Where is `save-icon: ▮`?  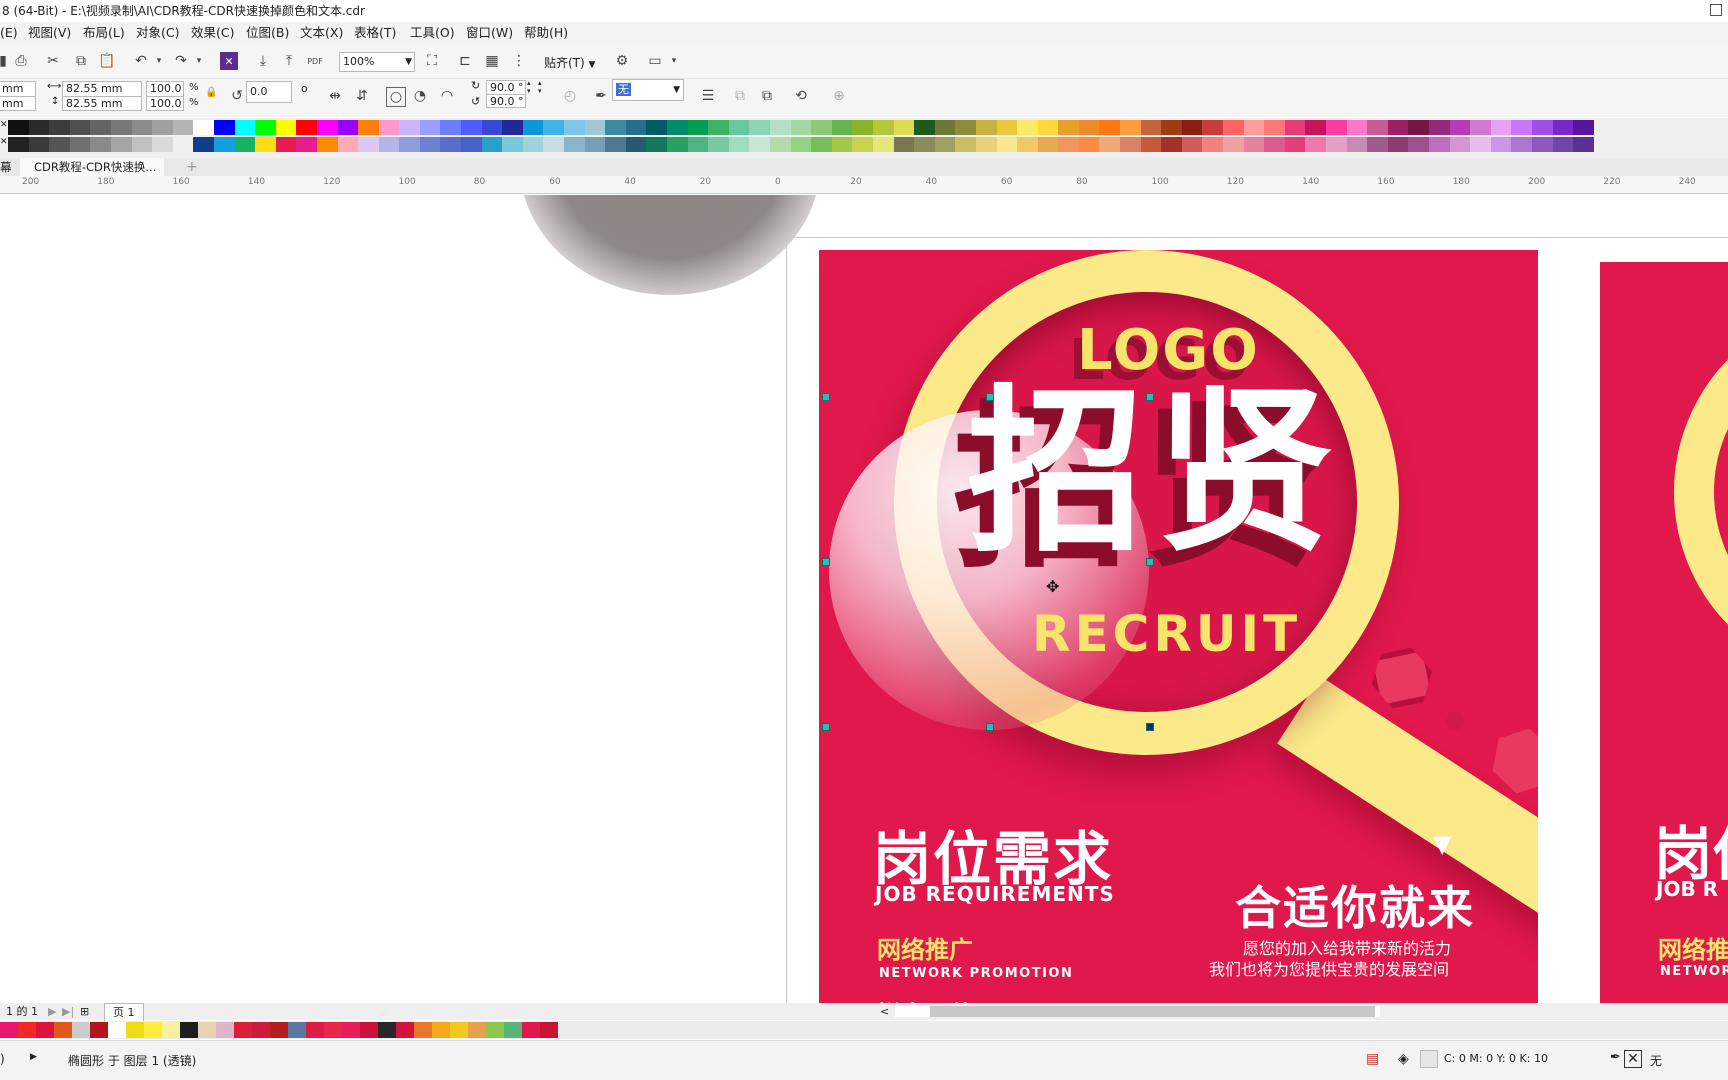 save-icon: ▮ is located at coordinates (6, 61).